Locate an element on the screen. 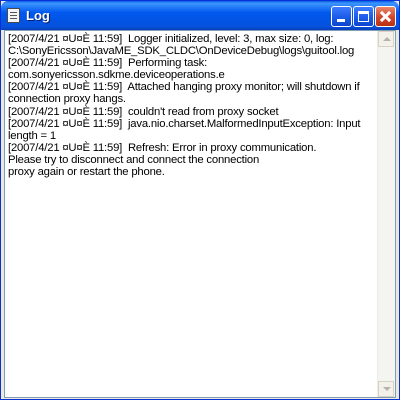 The width and height of the screenshot is (400, 400). maximize-button is located at coordinates (363, 16).